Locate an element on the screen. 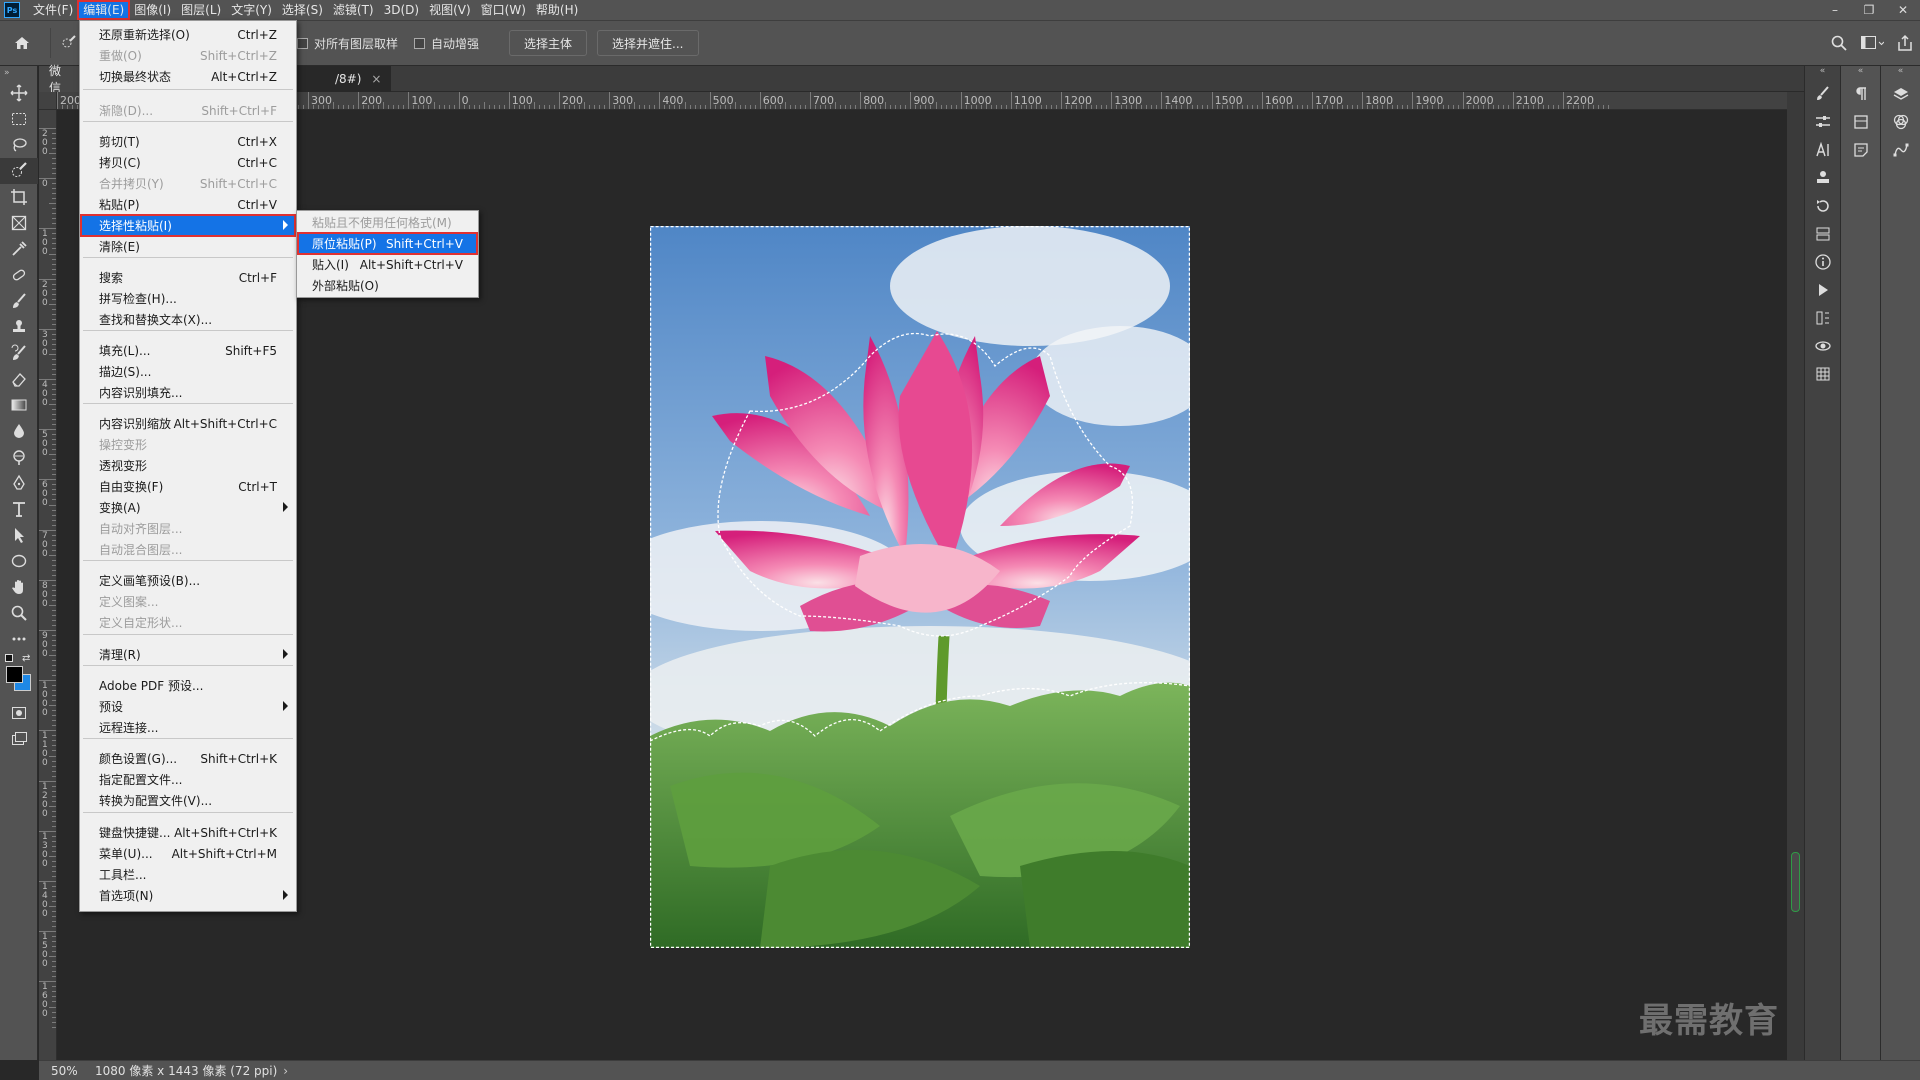  info-panel-button is located at coordinates (1822, 262).